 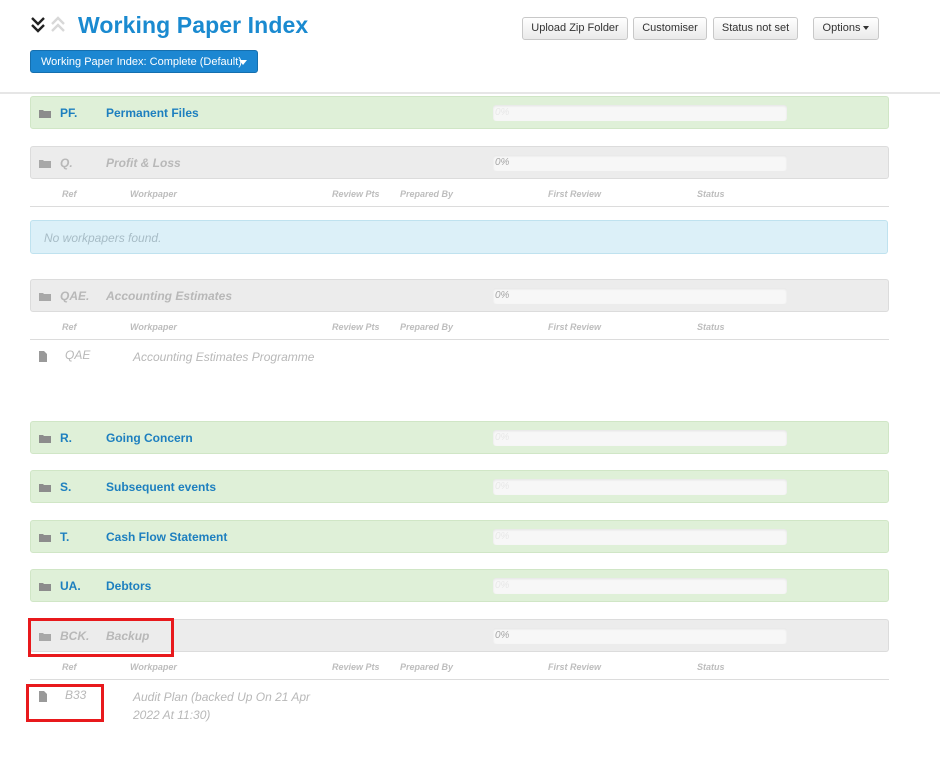 What do you see at coordinates (101, 637) in the screenshot?
I see `highlight-box-section` at bounding box center [101, 637].